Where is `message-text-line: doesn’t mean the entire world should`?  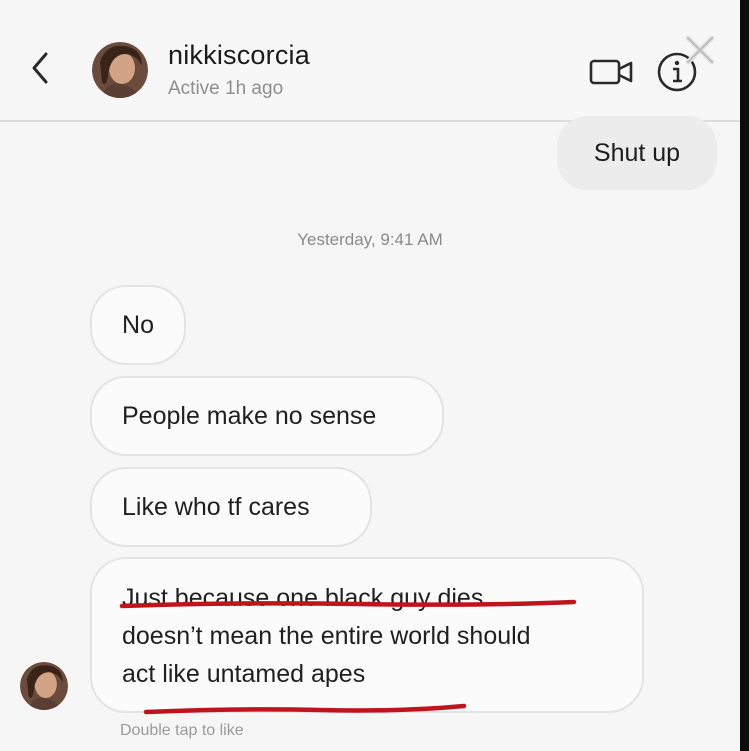
message-text-line: doesn’t mean the entire world should is located at coordinates (326, 636).